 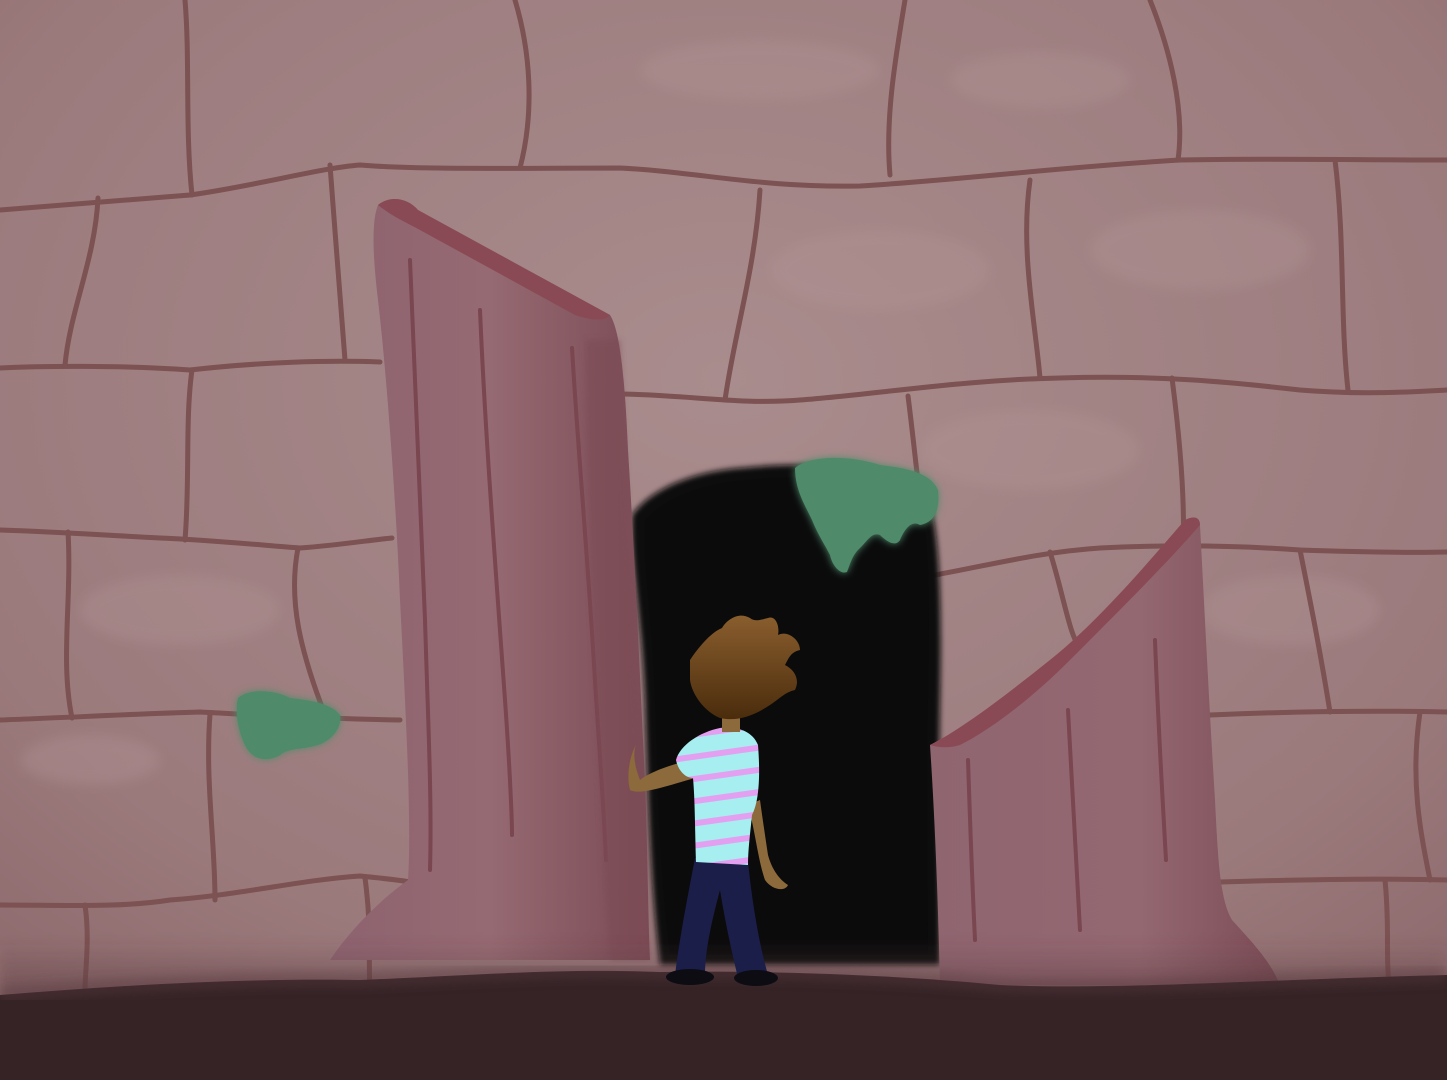 I want to click on character-shoe-right, so click(x=756, y=978).